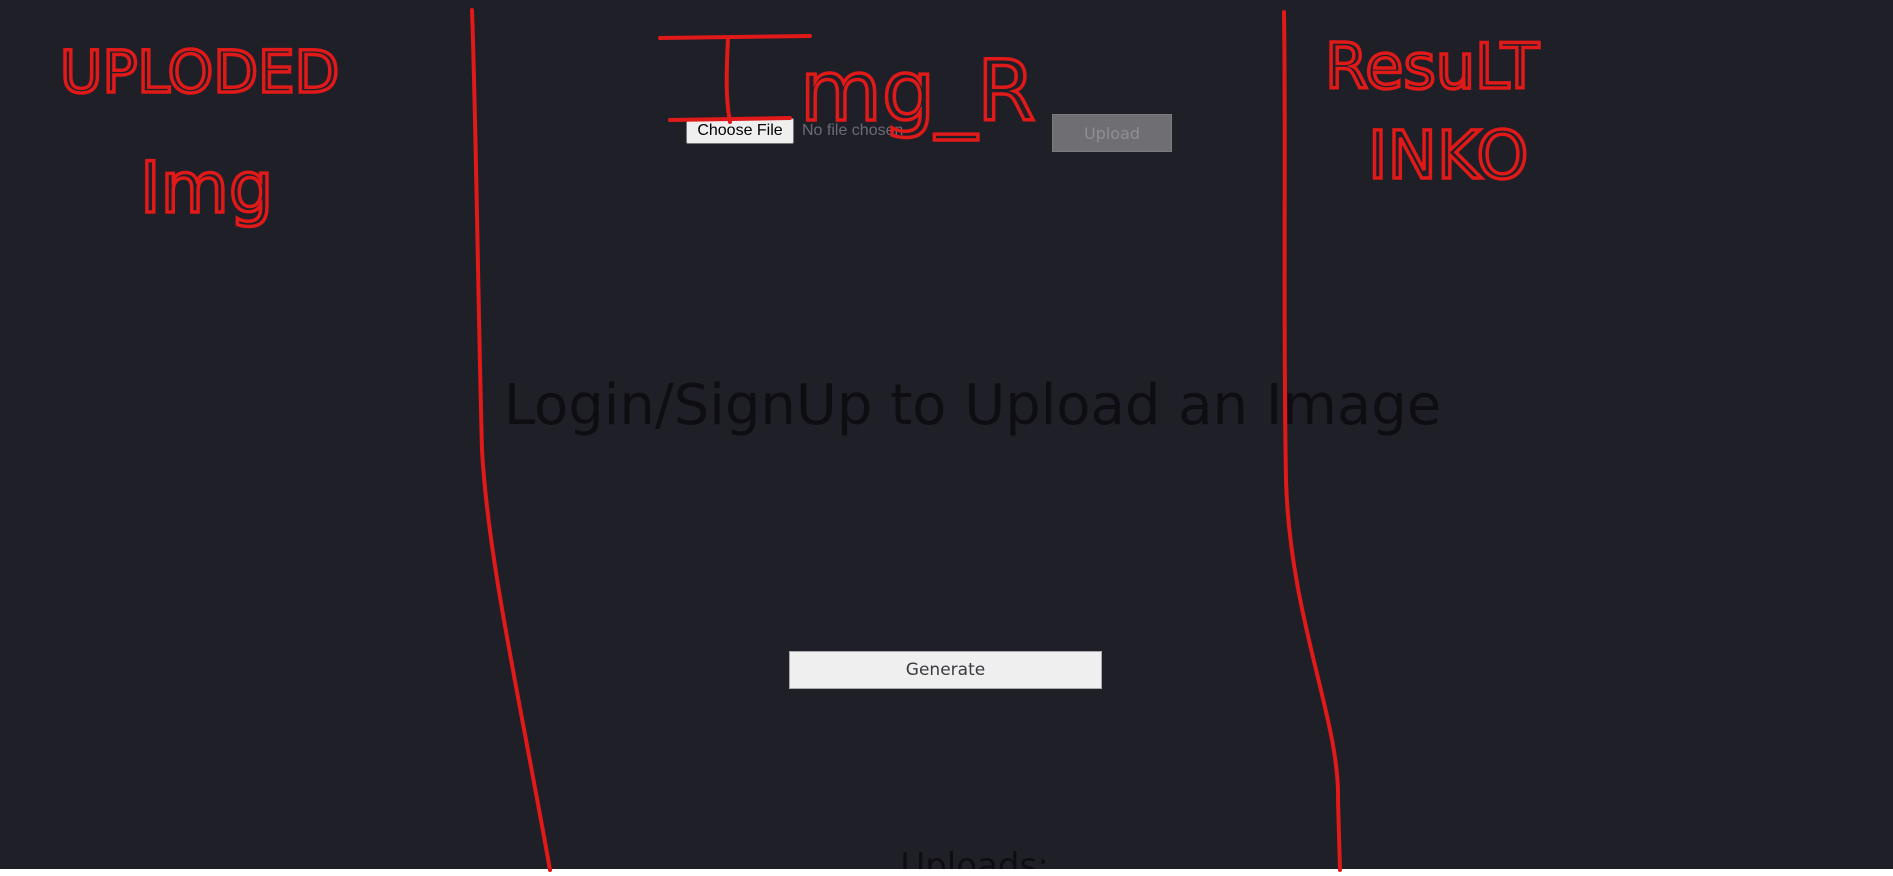 This screenshot has height=876, width=1893. Describe the element at coordinates (1112, 133) in the screenshot. I see `upload-button: Upload` at that location.